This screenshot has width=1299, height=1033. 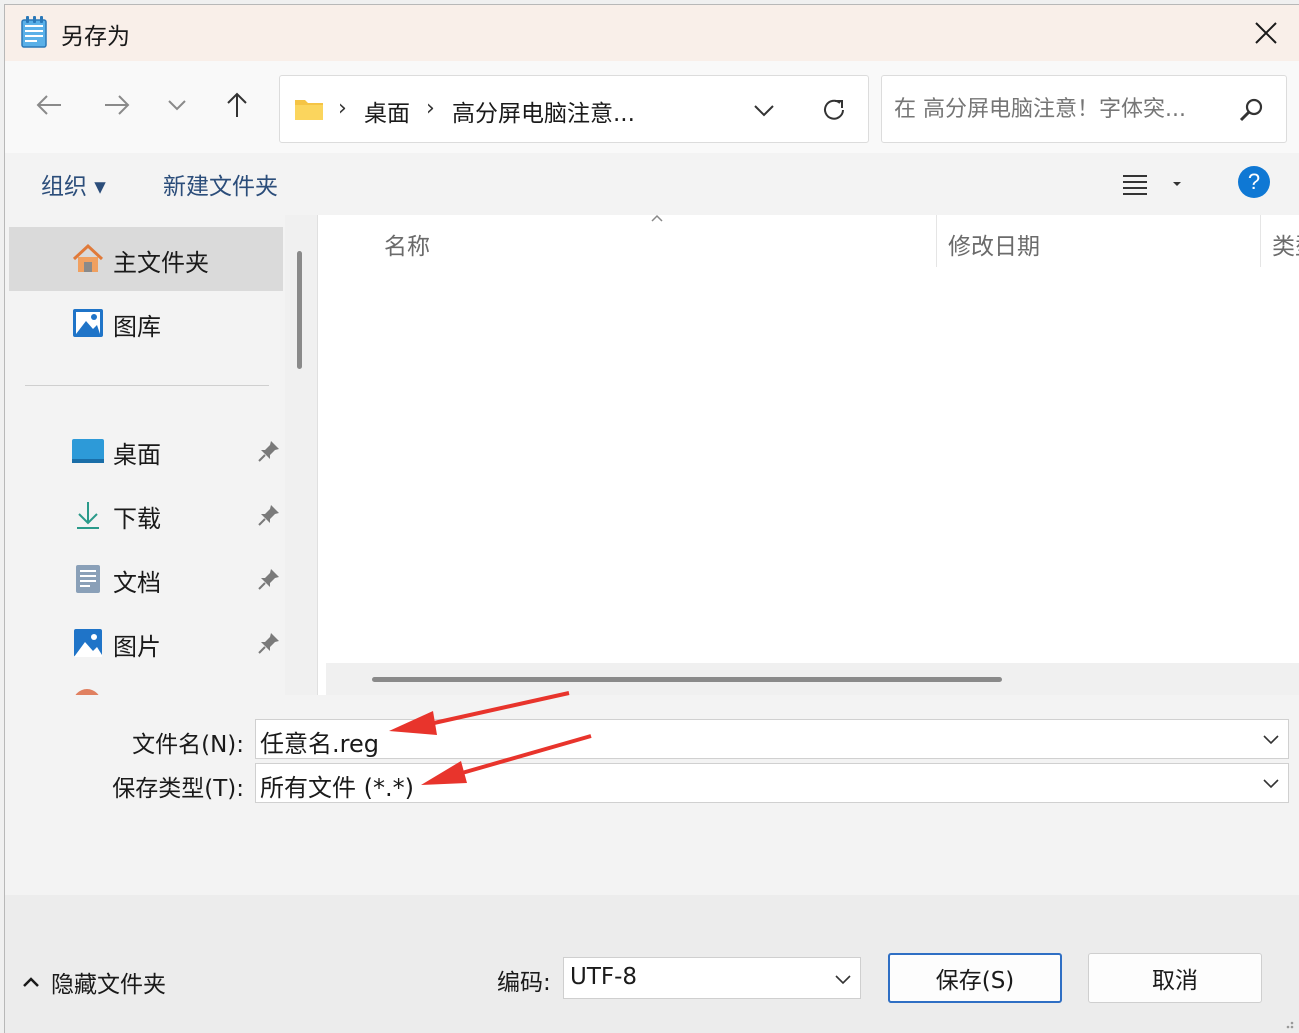 I want to click on sidebar-item-gallery: 图库, so click(x=146, y=323).